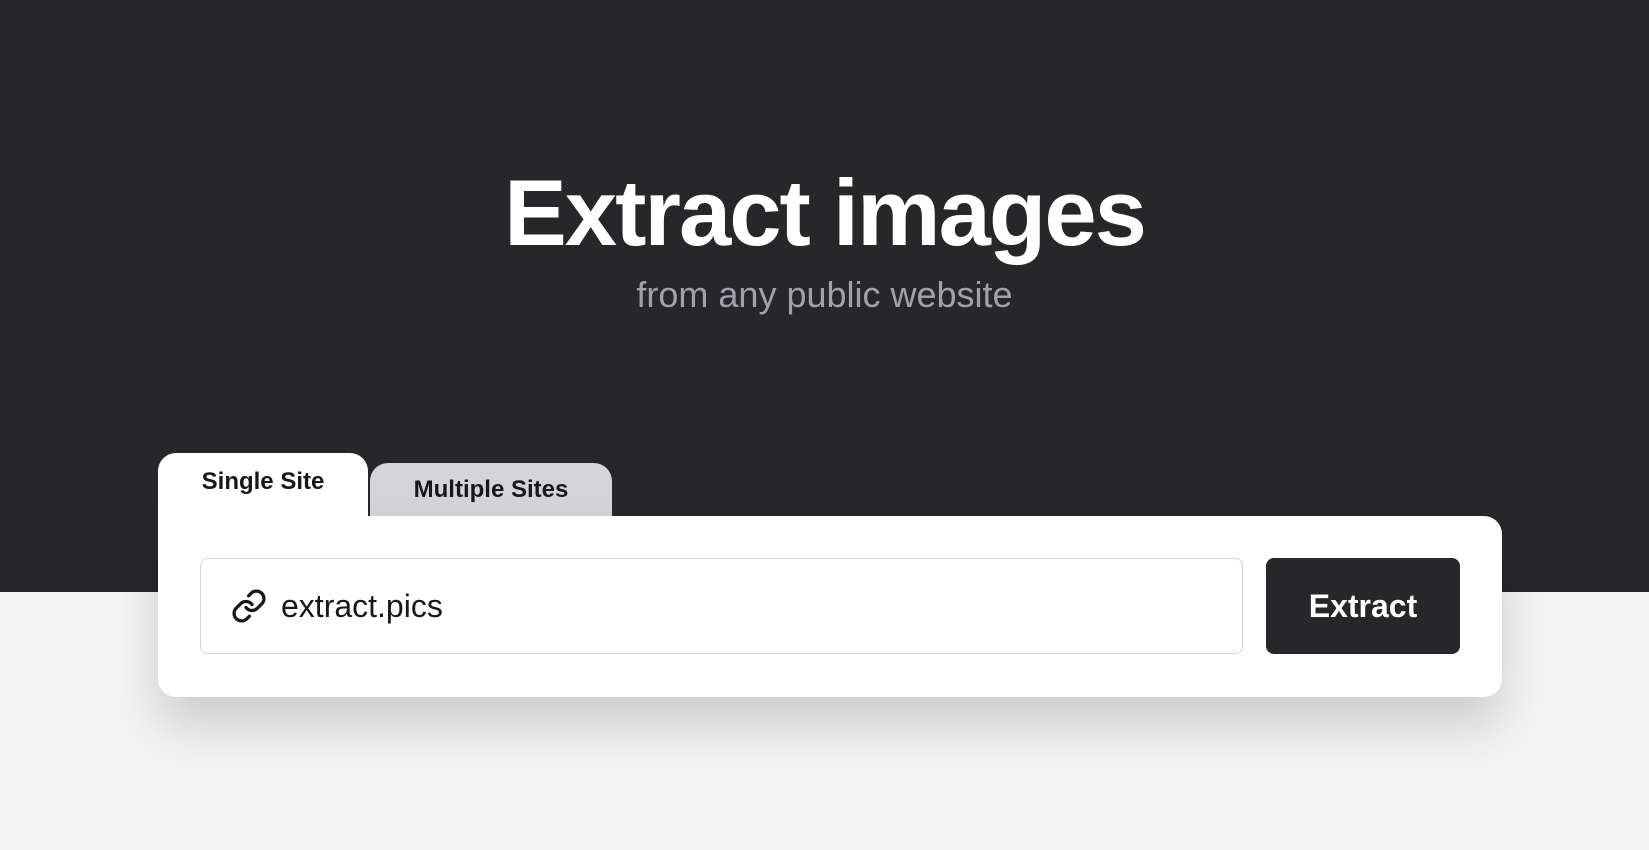  I want to click on extract-button: Extract, so click(1363, 606).